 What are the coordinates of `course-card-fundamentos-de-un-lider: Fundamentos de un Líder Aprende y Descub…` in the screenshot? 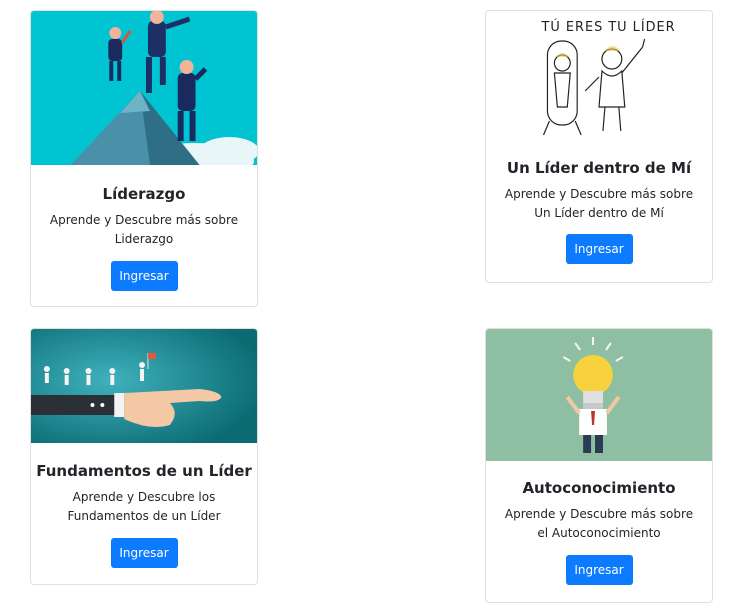 It's located at (144, 456).